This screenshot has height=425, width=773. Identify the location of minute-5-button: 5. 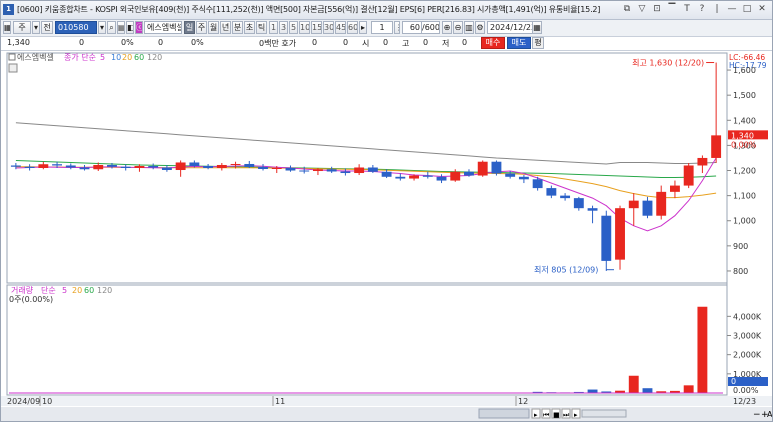
(293, 27).